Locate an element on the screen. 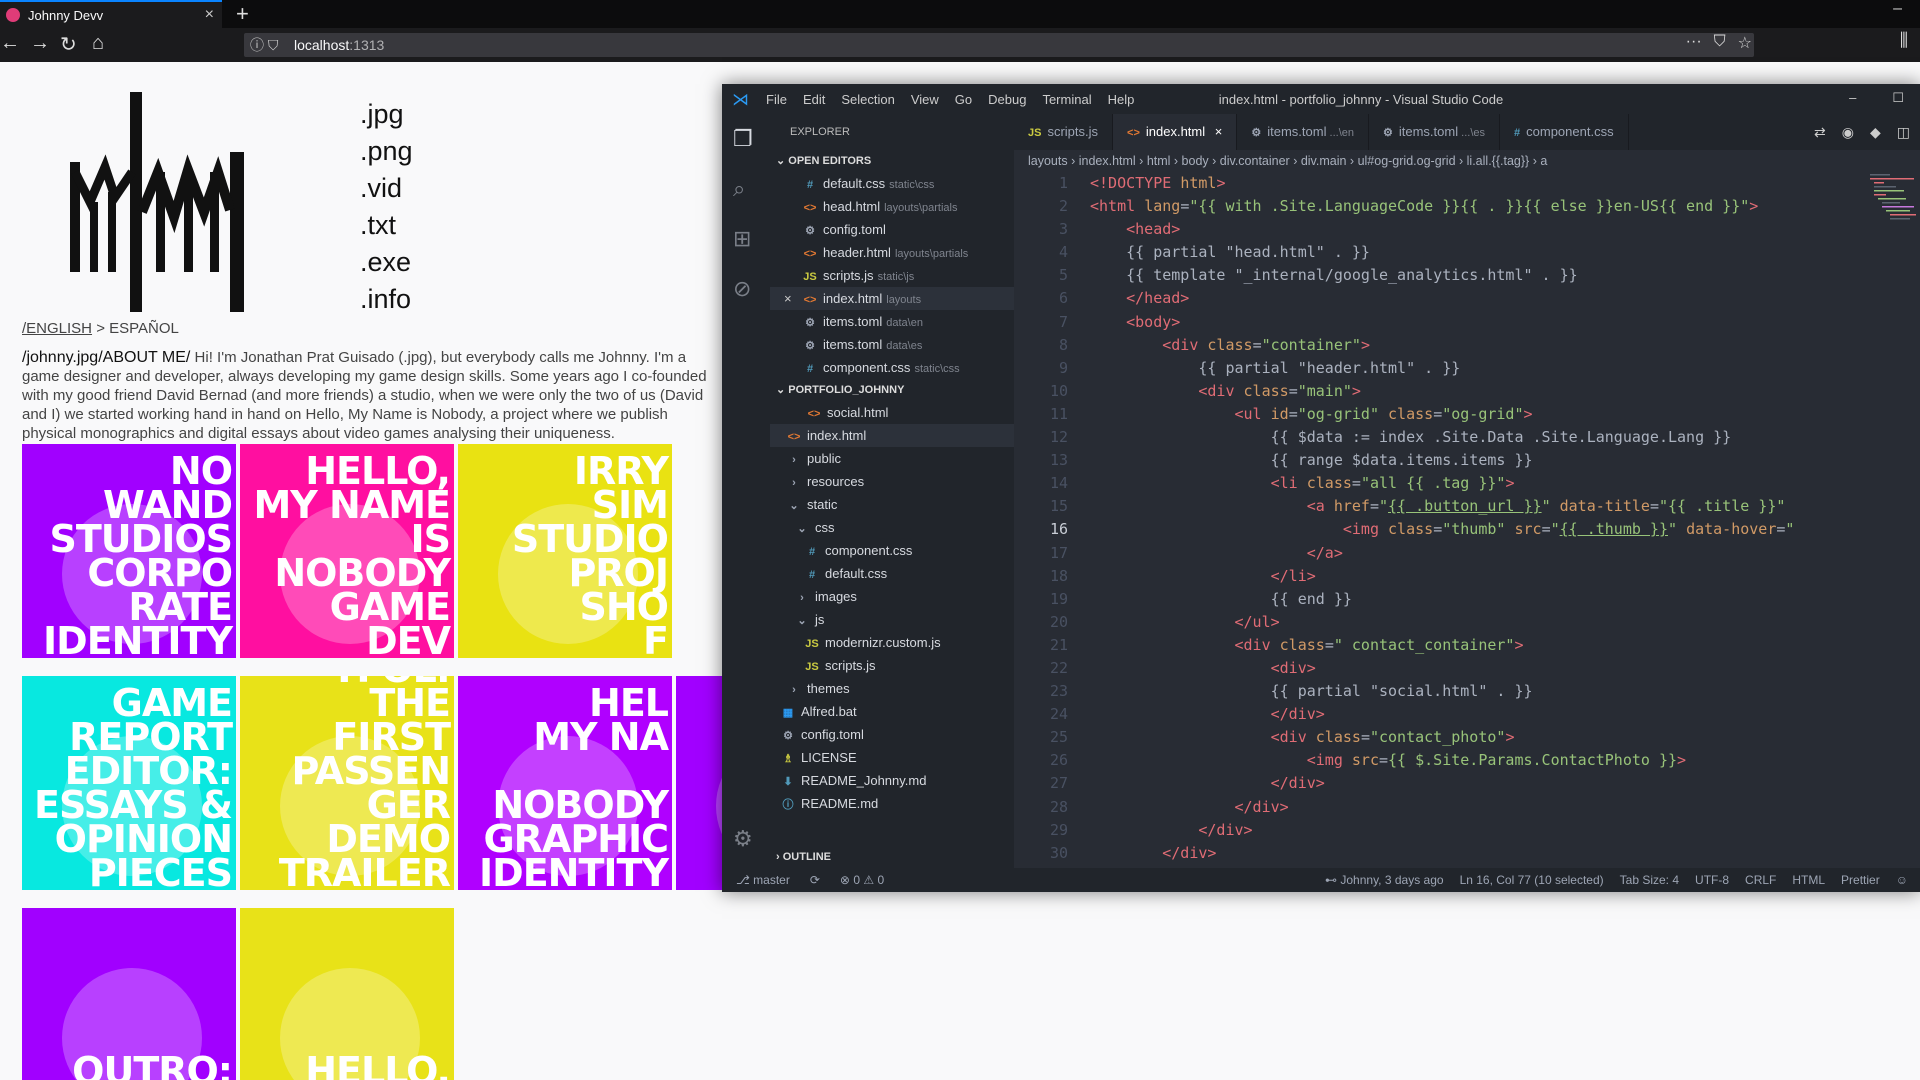 The image size is (1920, 1080). breadcrumb-item: li.all.{{.tag}} is located at coordinates (1498, 161).